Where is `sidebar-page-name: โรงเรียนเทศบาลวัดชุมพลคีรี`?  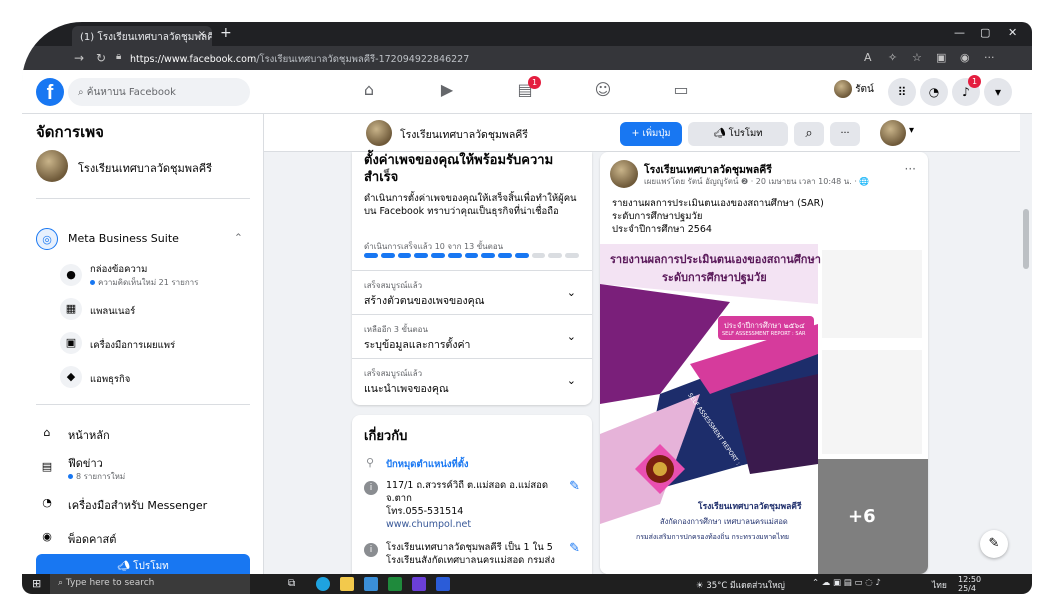 sidebar-page-name: โรงเรียนเทศบาลวัดชุมพลคีรี is located at coordinates (145, 168).